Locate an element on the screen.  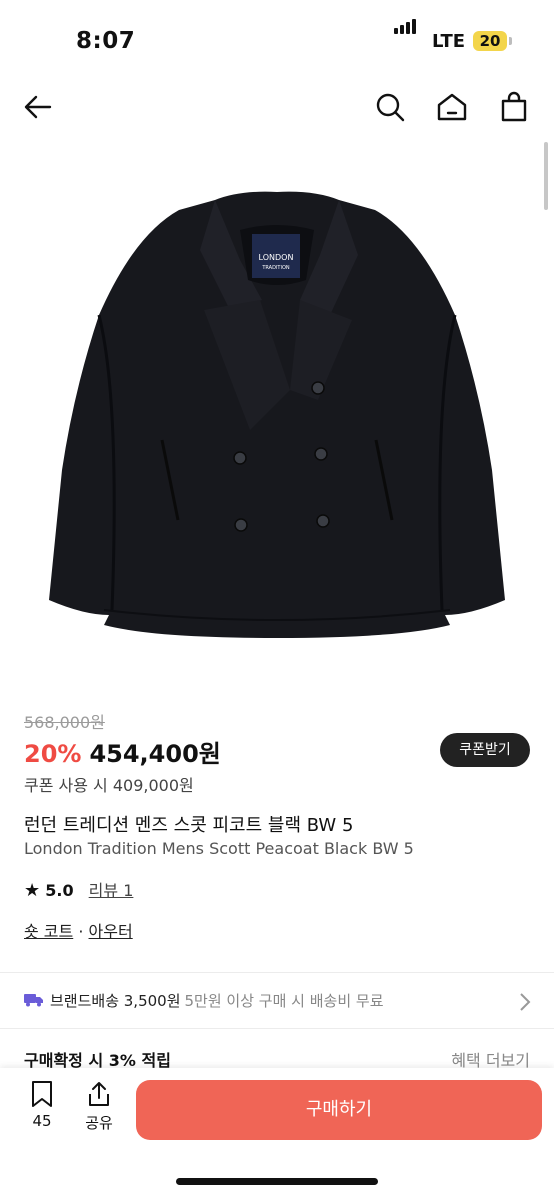
bookmark-button: 45 is located at coordinates (42, 1105).